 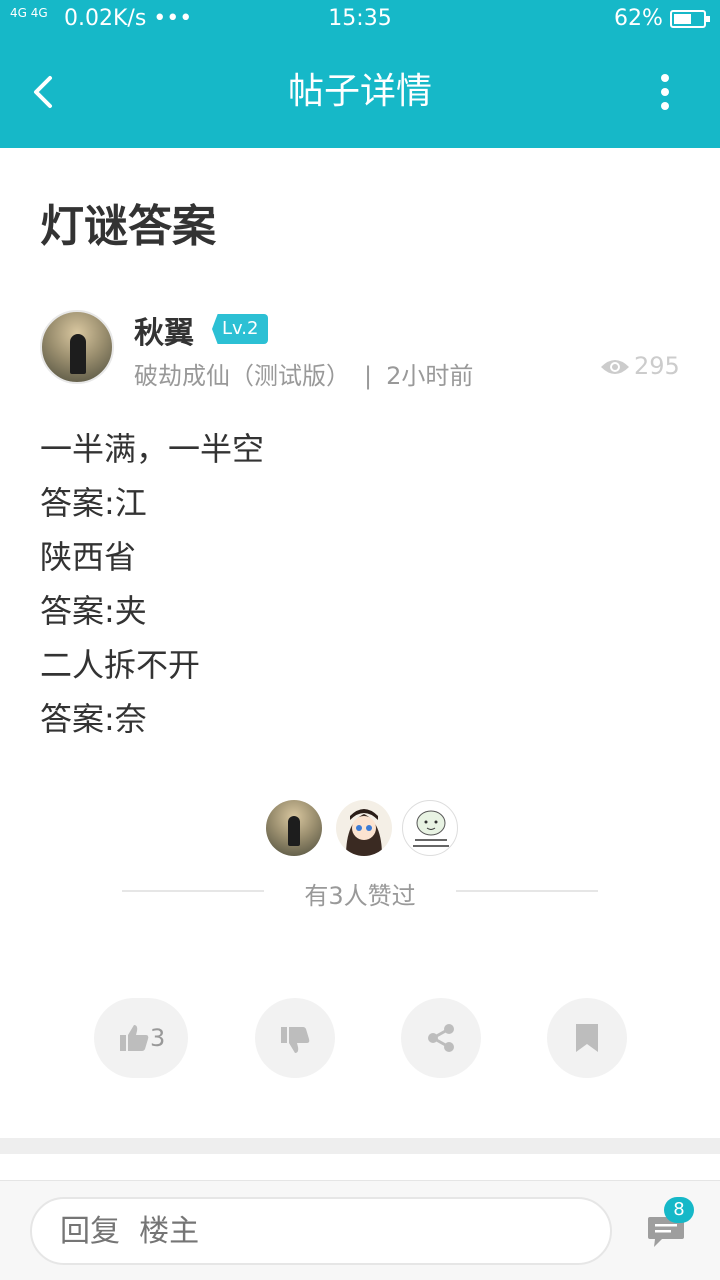 I want to click on eye-icon, so click(x=615, y=367).